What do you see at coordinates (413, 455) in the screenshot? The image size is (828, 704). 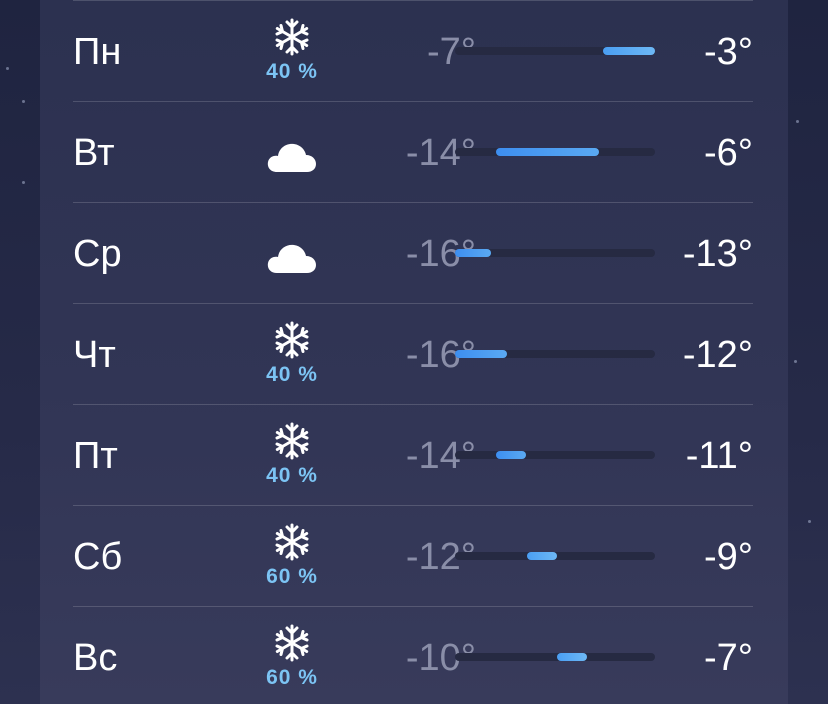 I see `forecast-row-fri: Пт 40 % -14° -11°` at bounding box center [413, 455].